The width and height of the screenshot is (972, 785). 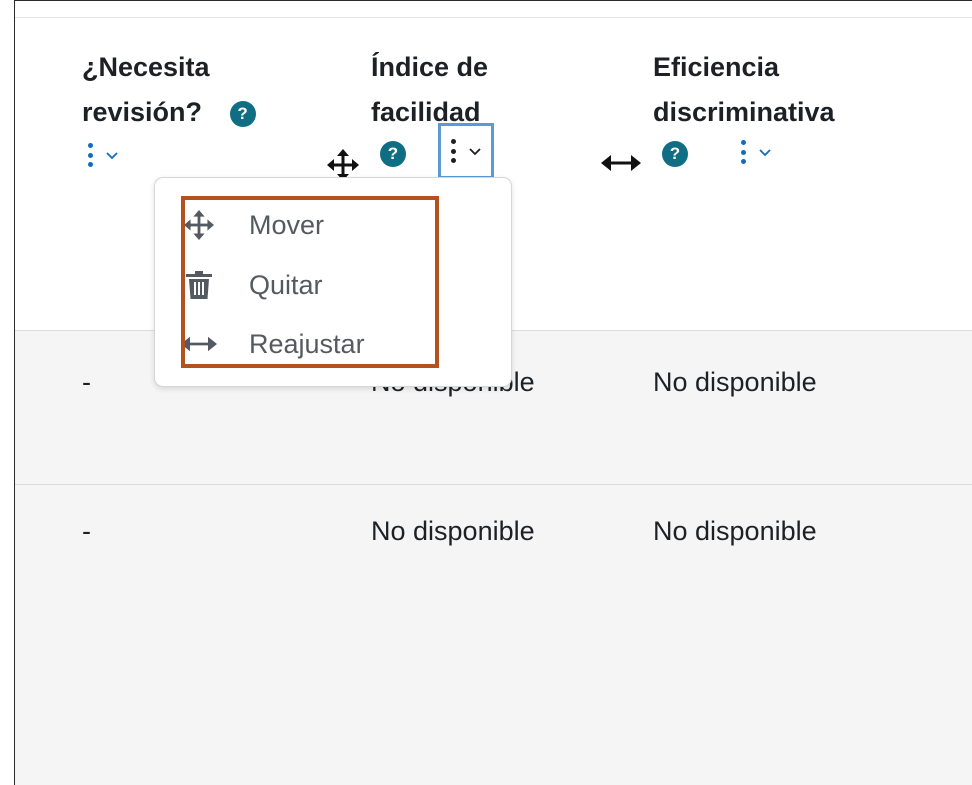 What do you see at coordinates (199, 225) in the screenshot?
I see `move-icon` at bounding box center [199, 225].